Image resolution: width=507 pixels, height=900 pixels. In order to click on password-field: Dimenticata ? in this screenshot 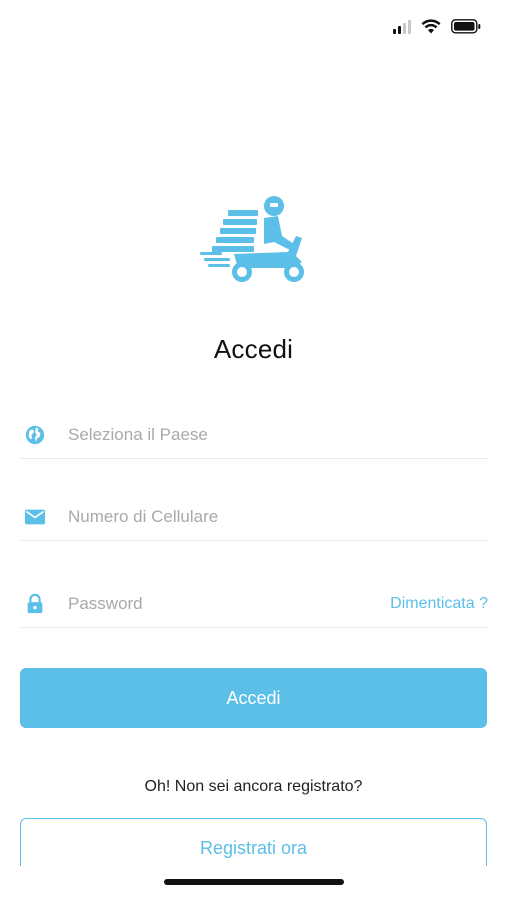, I will do `click(254, 605)`.